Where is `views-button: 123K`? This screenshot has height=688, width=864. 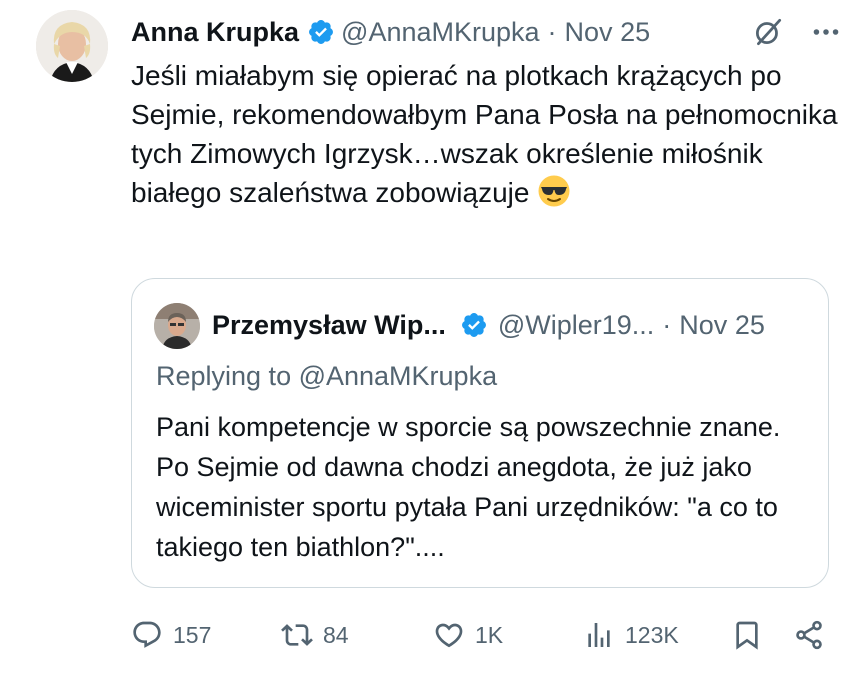
views-button: 123K is located at coordinates (631, 635).